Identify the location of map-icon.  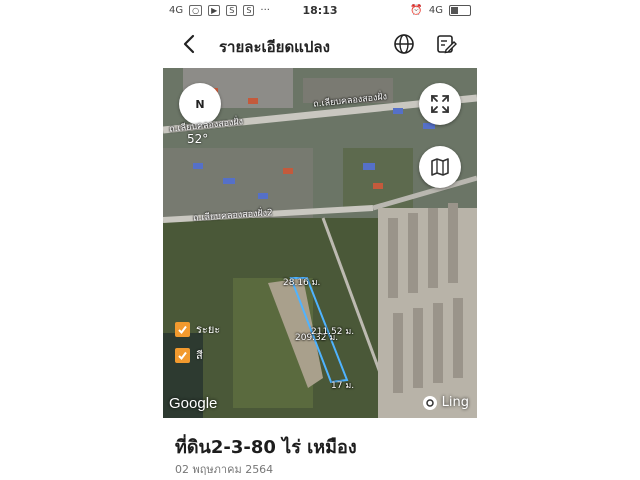
(440, 167).